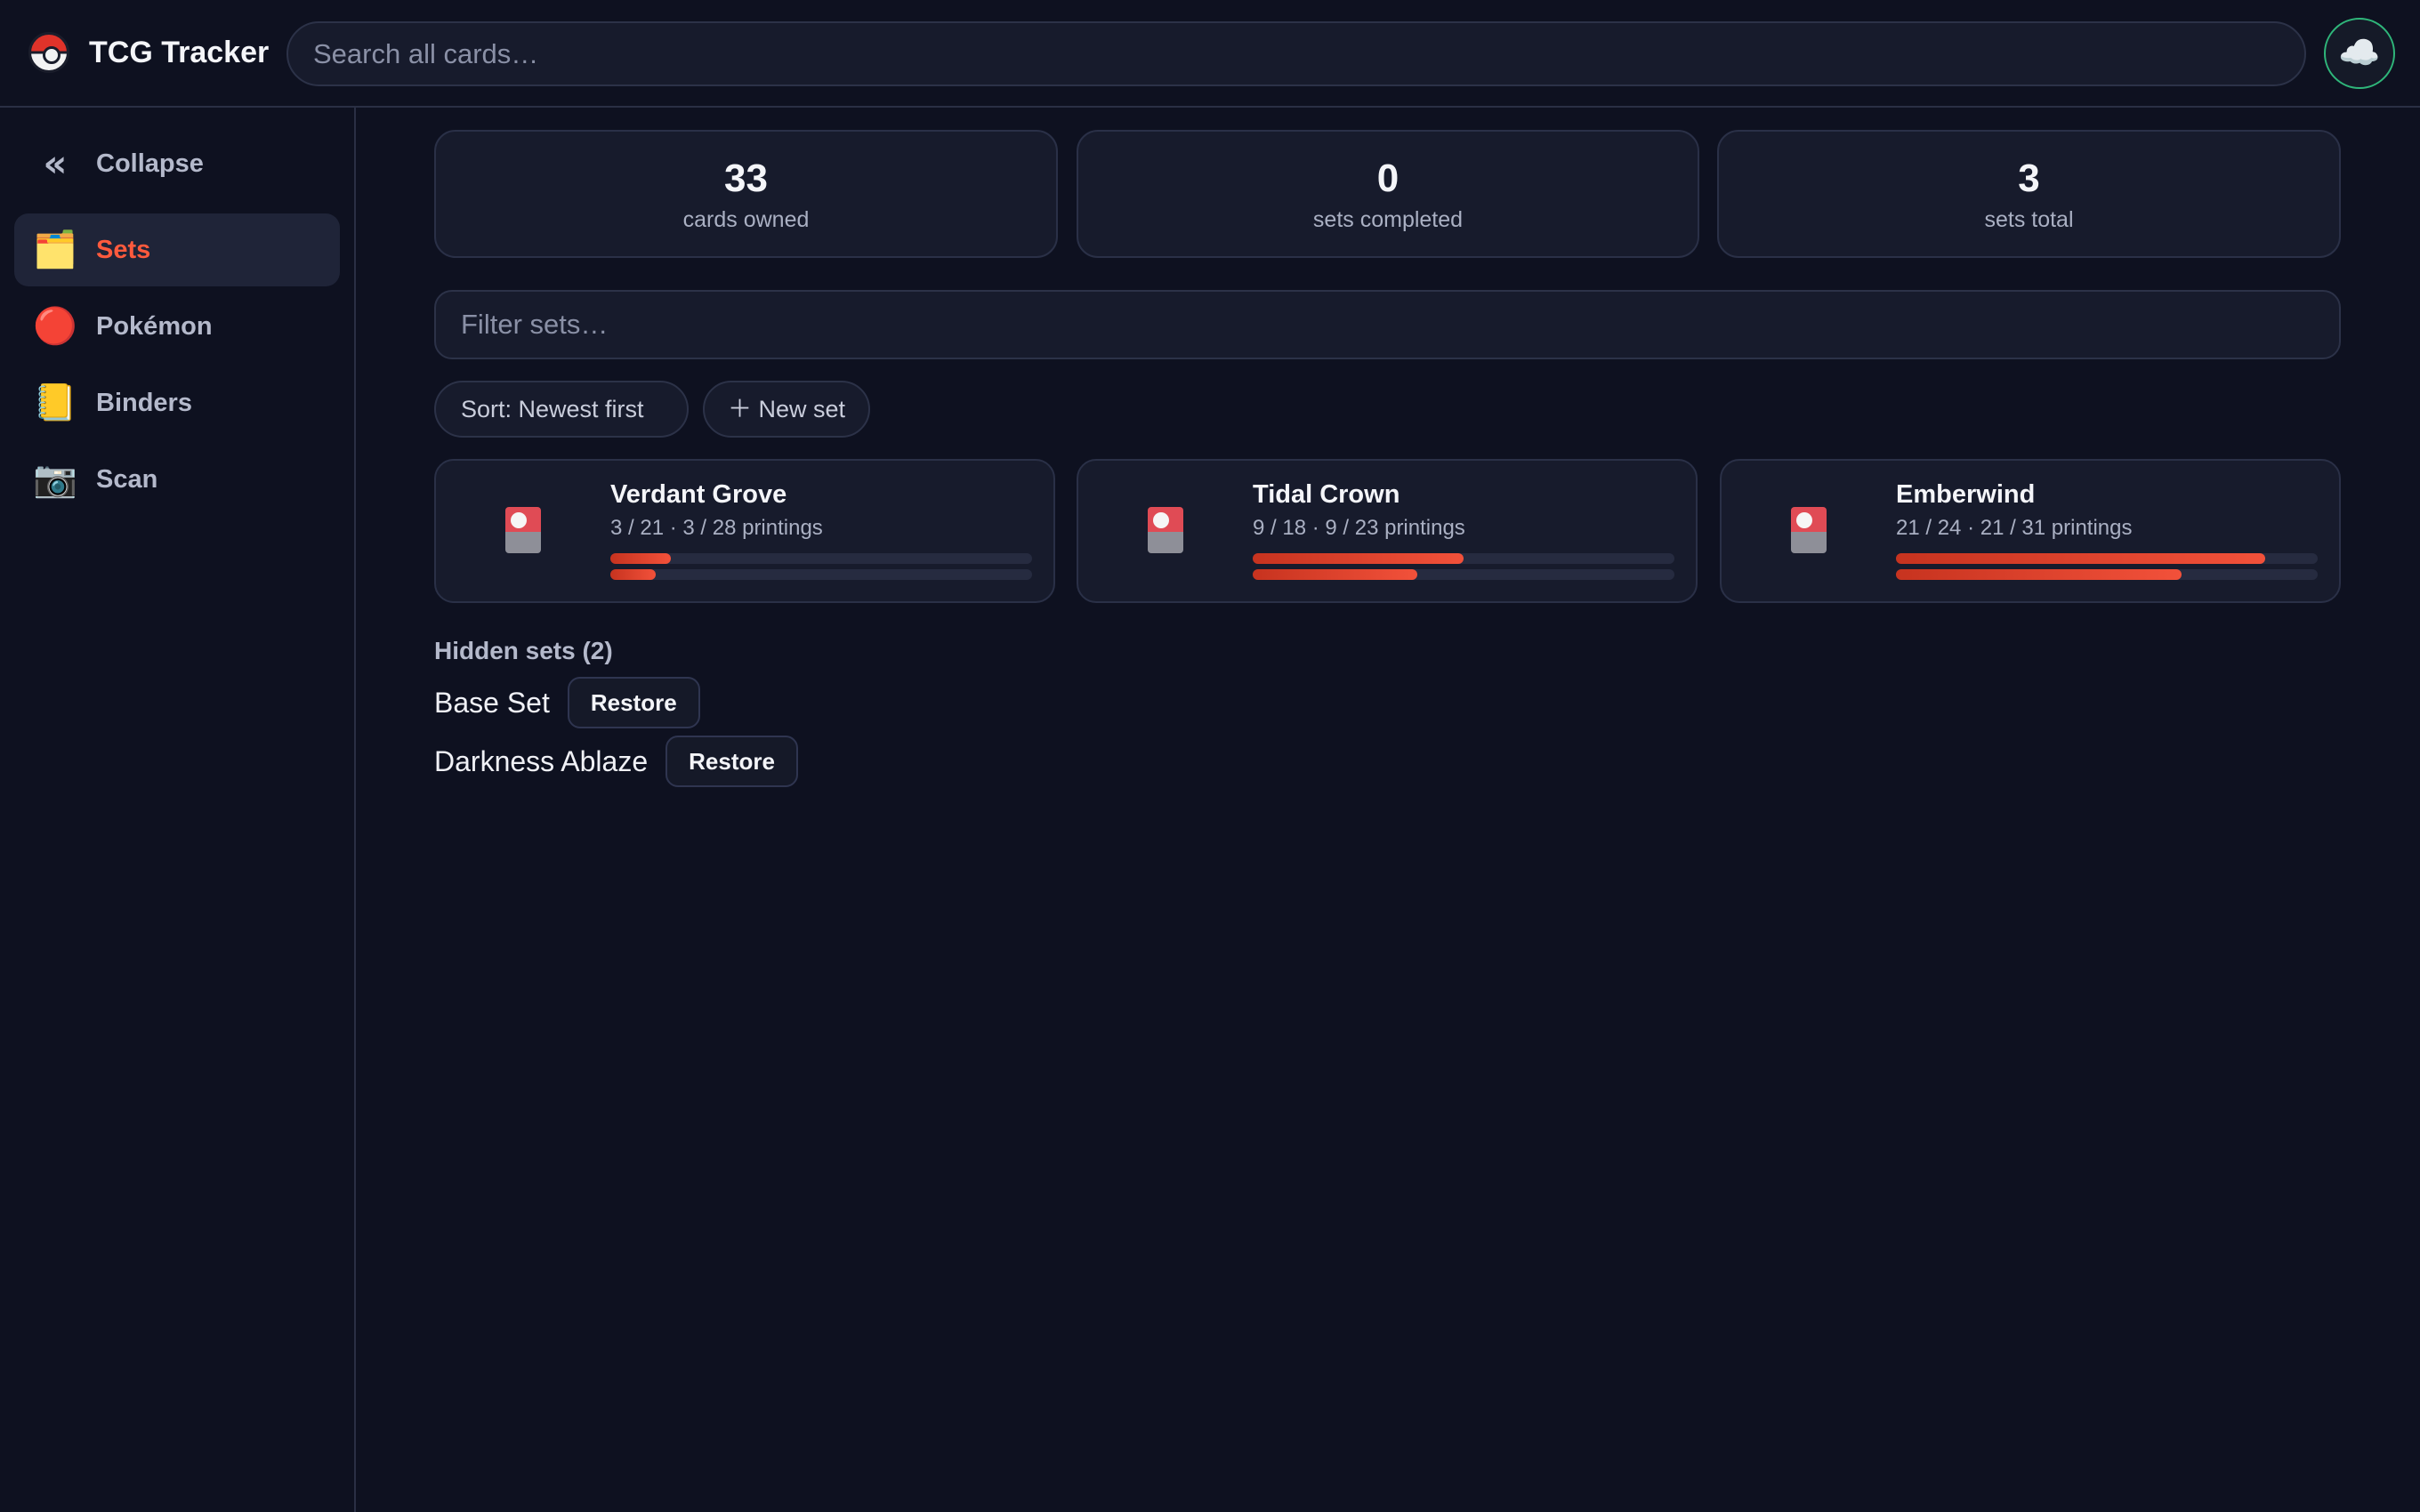  I want to click on double-chevron-left-icon: «, so click(55, 163).